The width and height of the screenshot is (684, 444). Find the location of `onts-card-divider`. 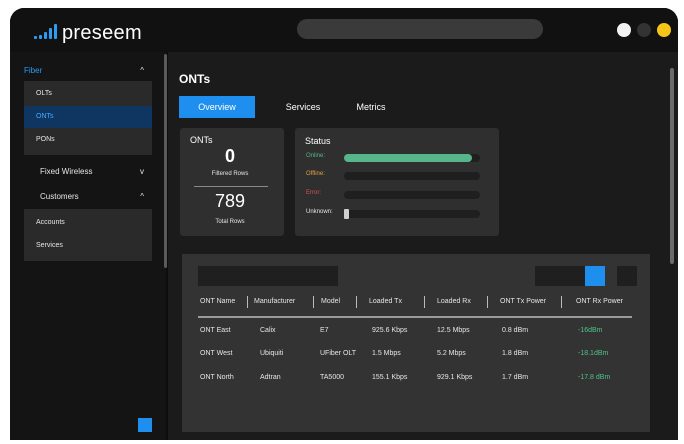

onts-card-divider is located at coordinates (231, 186).